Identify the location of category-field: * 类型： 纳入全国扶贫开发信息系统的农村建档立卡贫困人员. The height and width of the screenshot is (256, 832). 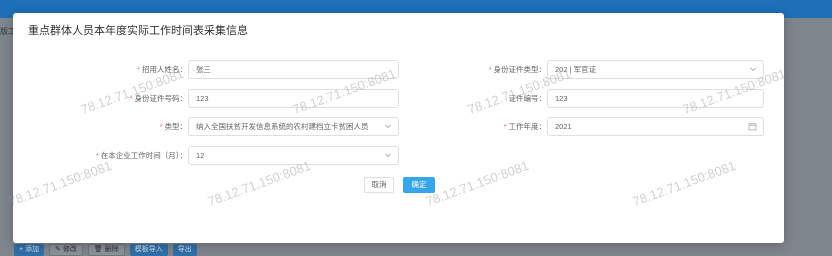
(213, 127).